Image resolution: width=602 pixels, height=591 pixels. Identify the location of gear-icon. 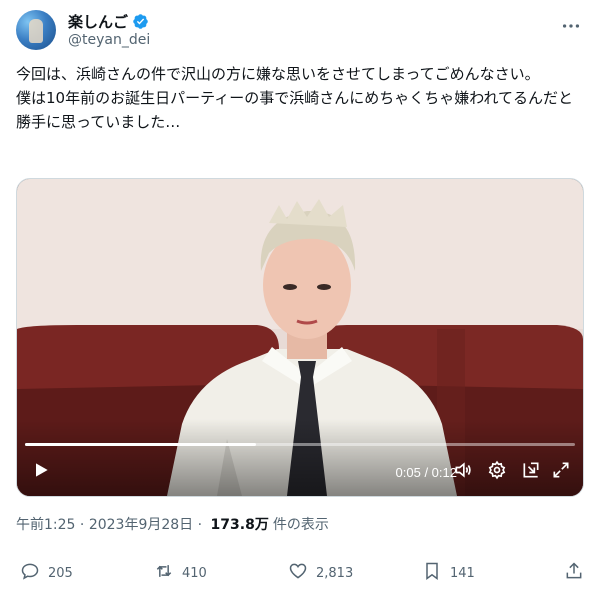
(497, 472).